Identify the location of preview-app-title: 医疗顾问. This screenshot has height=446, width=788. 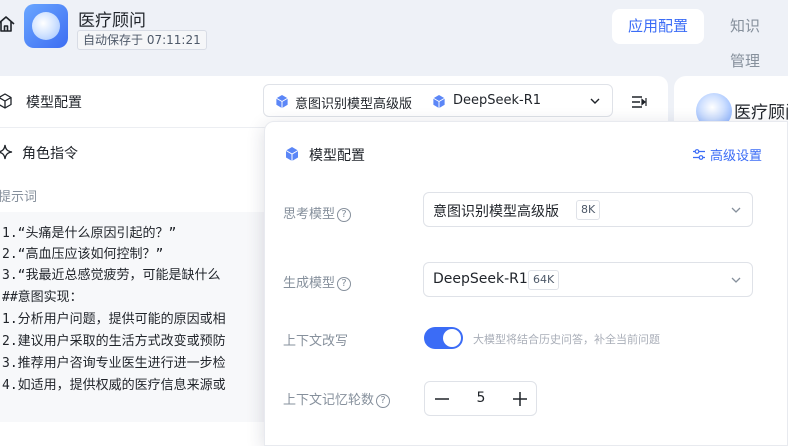
(761, 113).